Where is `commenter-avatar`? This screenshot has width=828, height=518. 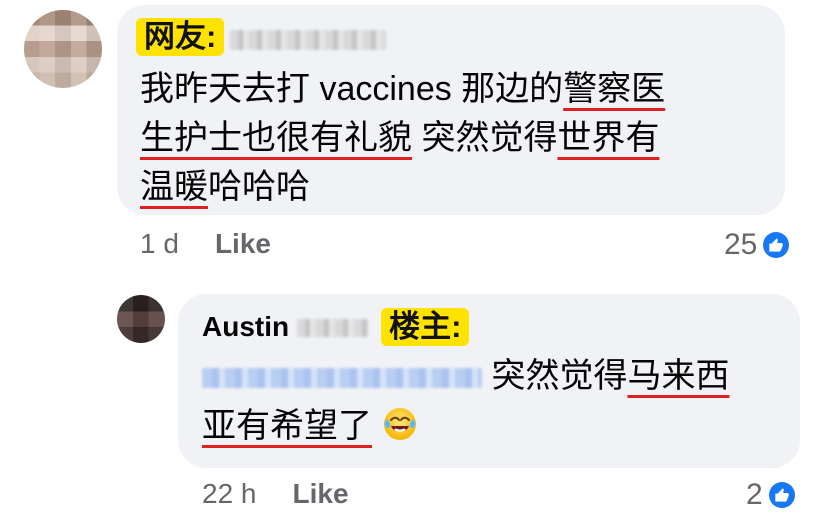
commenter-avatar is located at coordinates (63, 49).